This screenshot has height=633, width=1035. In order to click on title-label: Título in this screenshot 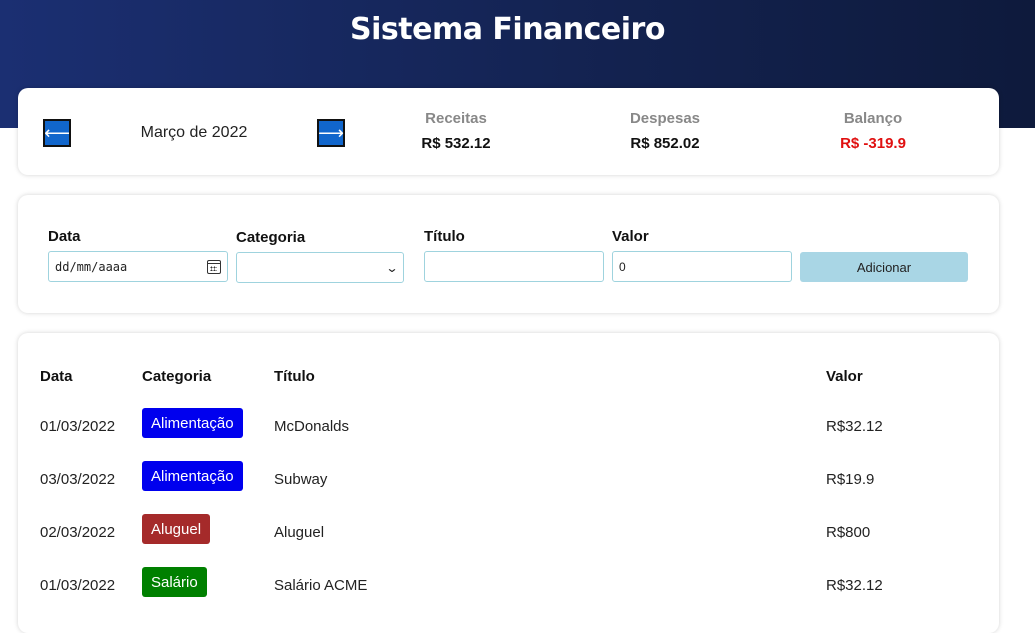, I will do `click(444, 236)`.